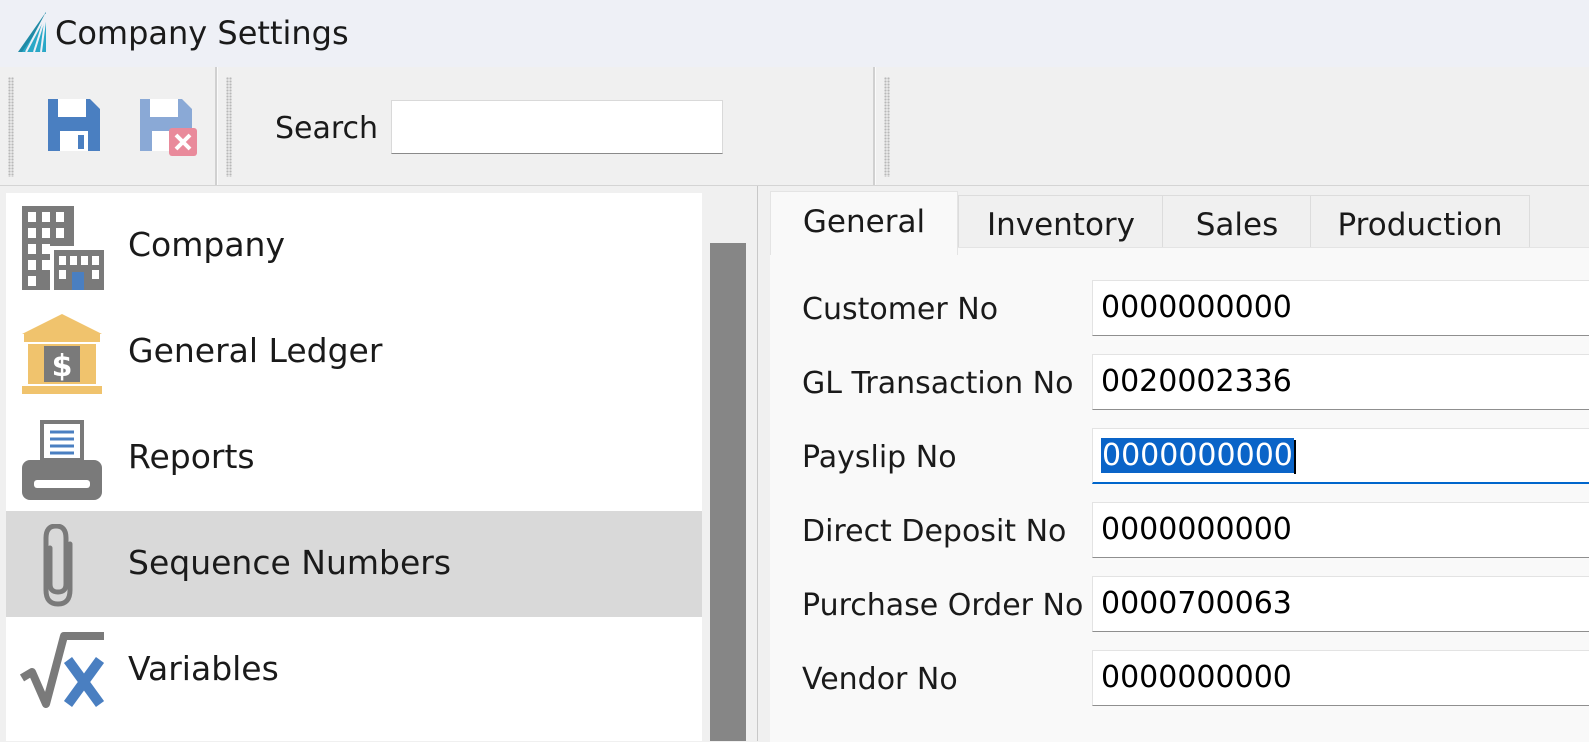 This screenshot has height=742, width=1589. Describe the element at coordinates (1237, 224) in the screenshot. I see `tab-sales: Sales` at that location.